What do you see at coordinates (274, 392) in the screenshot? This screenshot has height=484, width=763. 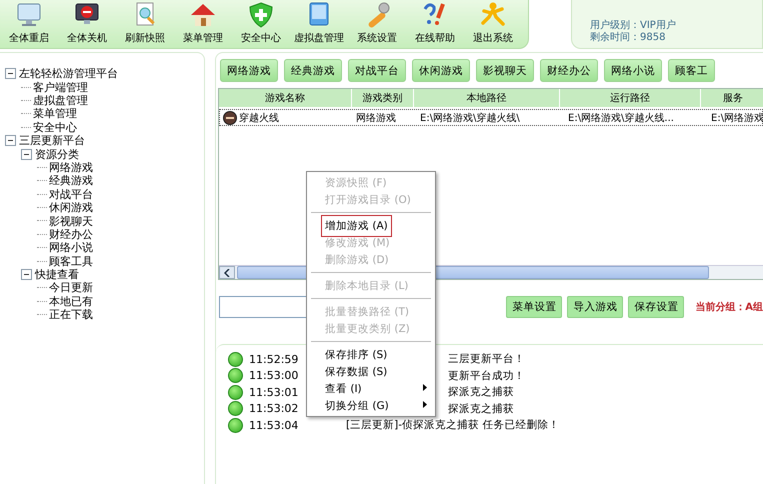 I see `log-time: 11:53:01` at bounding box center [274, 392].